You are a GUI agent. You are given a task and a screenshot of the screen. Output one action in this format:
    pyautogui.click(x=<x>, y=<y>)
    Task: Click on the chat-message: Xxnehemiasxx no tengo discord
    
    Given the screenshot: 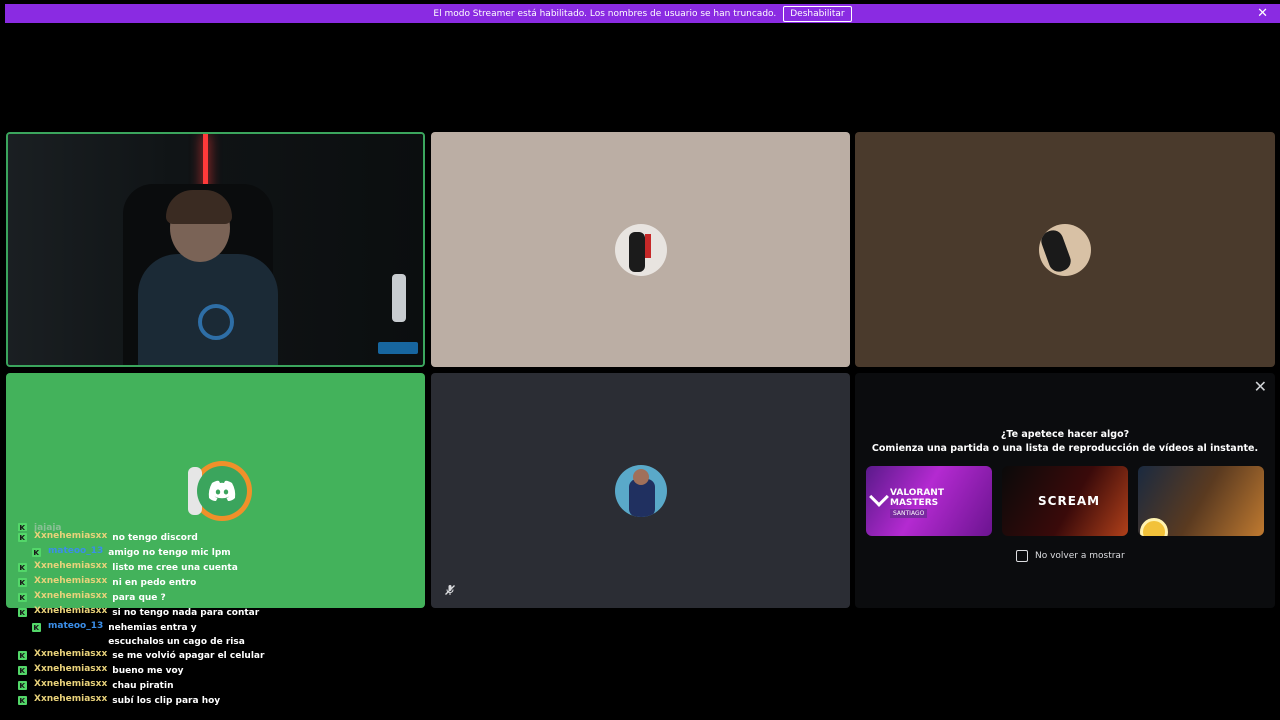 What is the action you would take?
    pyautogui.click(x=148, y=538)
    